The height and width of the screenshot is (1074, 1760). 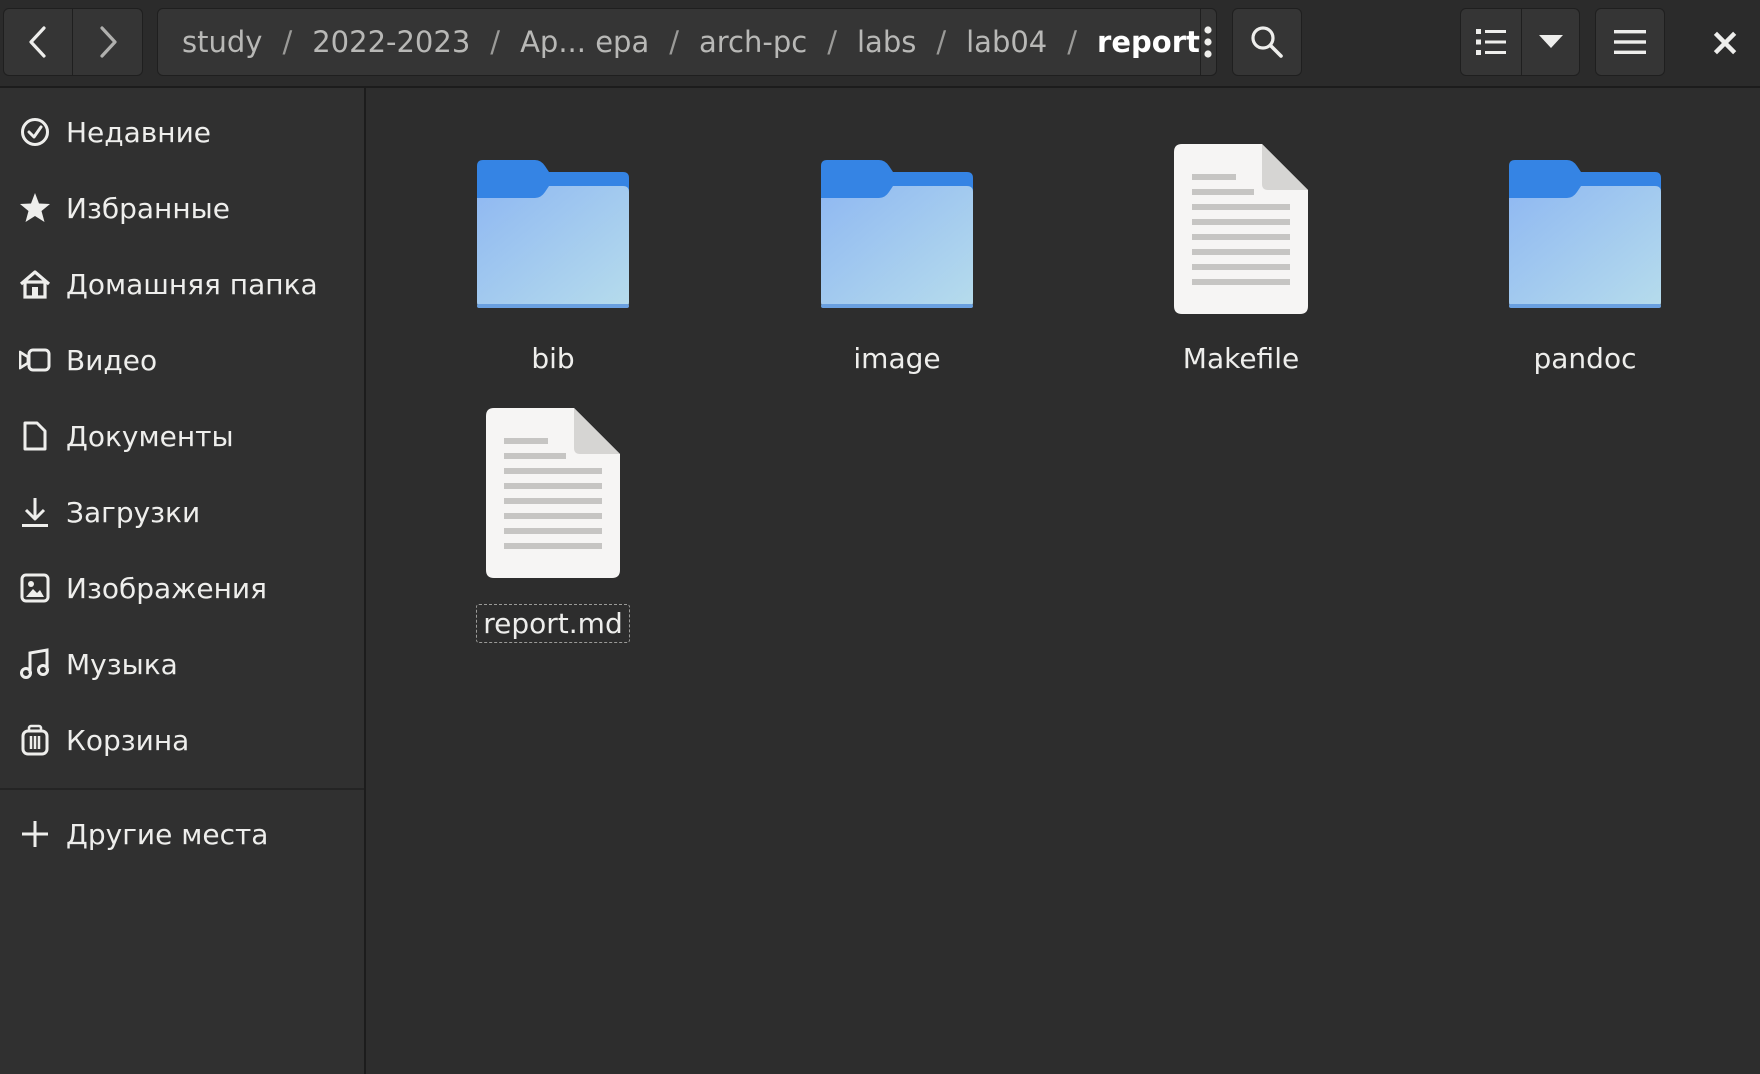 I want to click on sidebar-item-home: Домашняя папка, so click(x=182, y=284).